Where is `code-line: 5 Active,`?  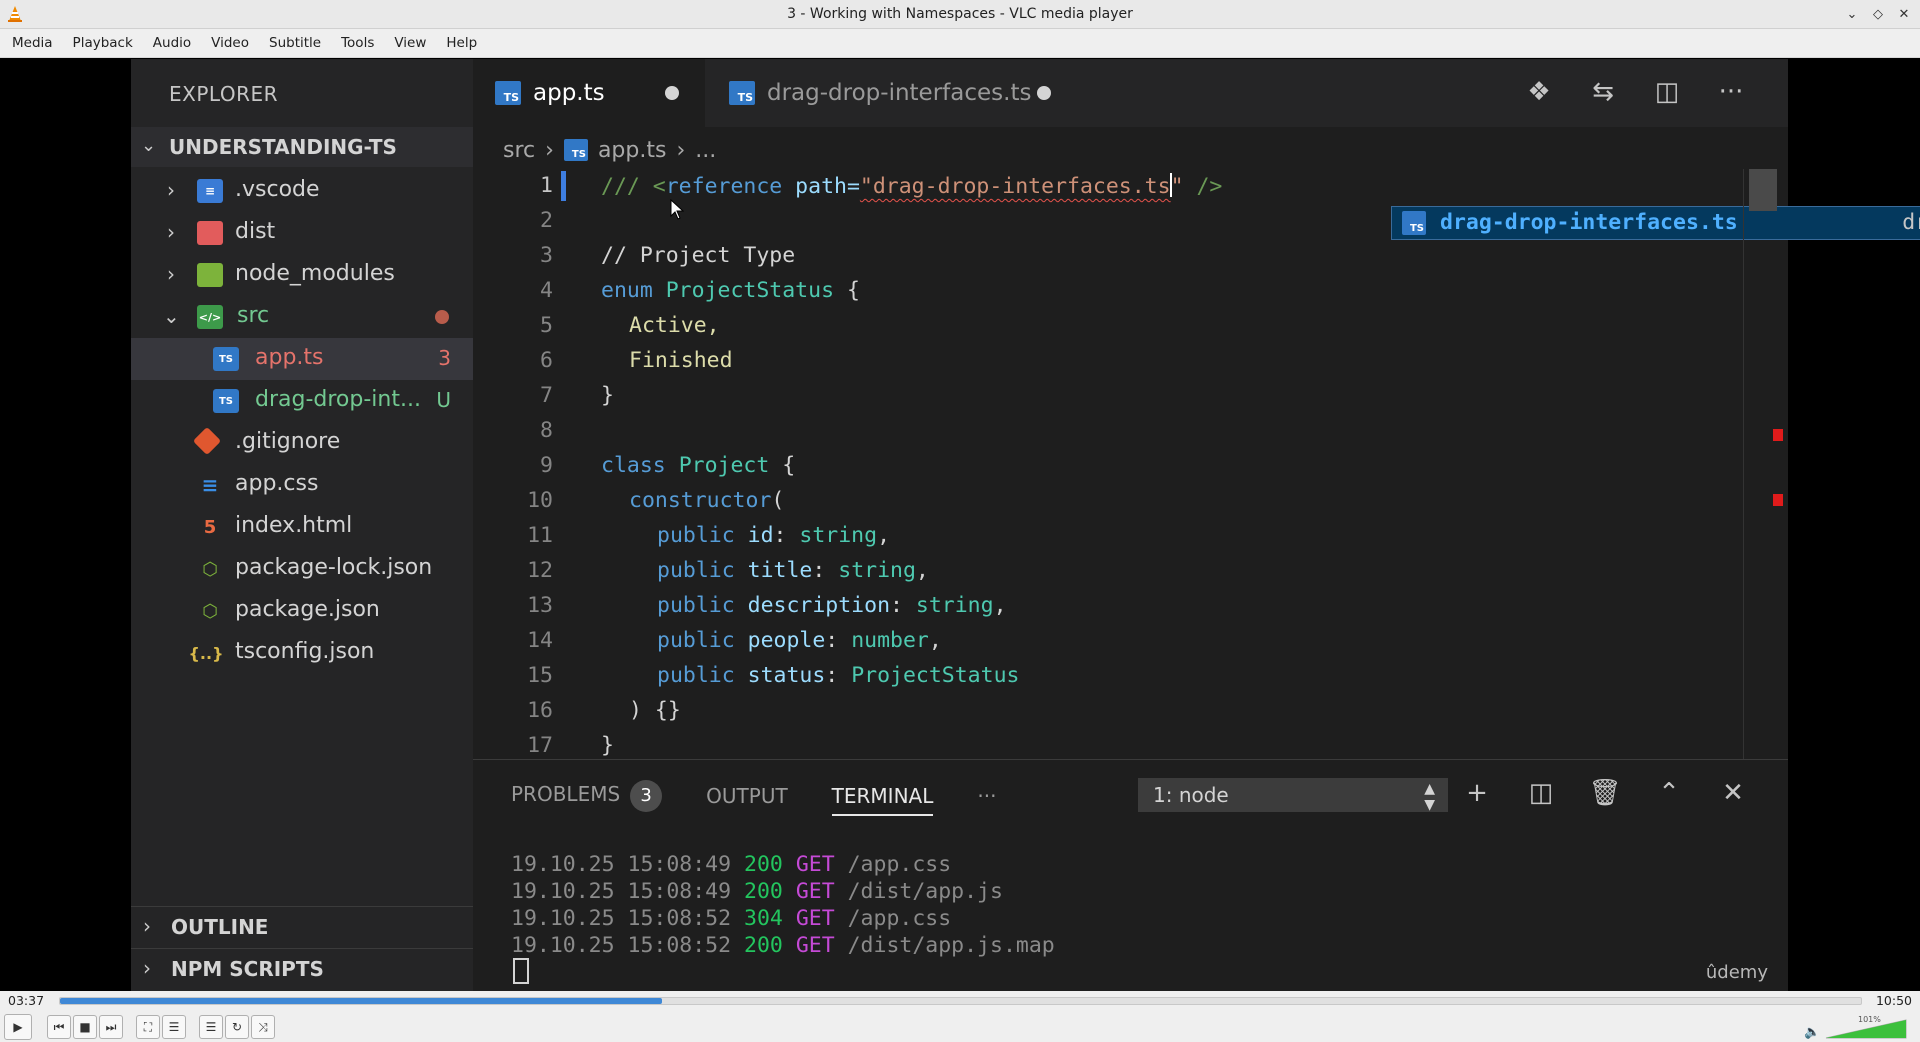
code-line: 5 Active, is located at coordinates (1108, 326).